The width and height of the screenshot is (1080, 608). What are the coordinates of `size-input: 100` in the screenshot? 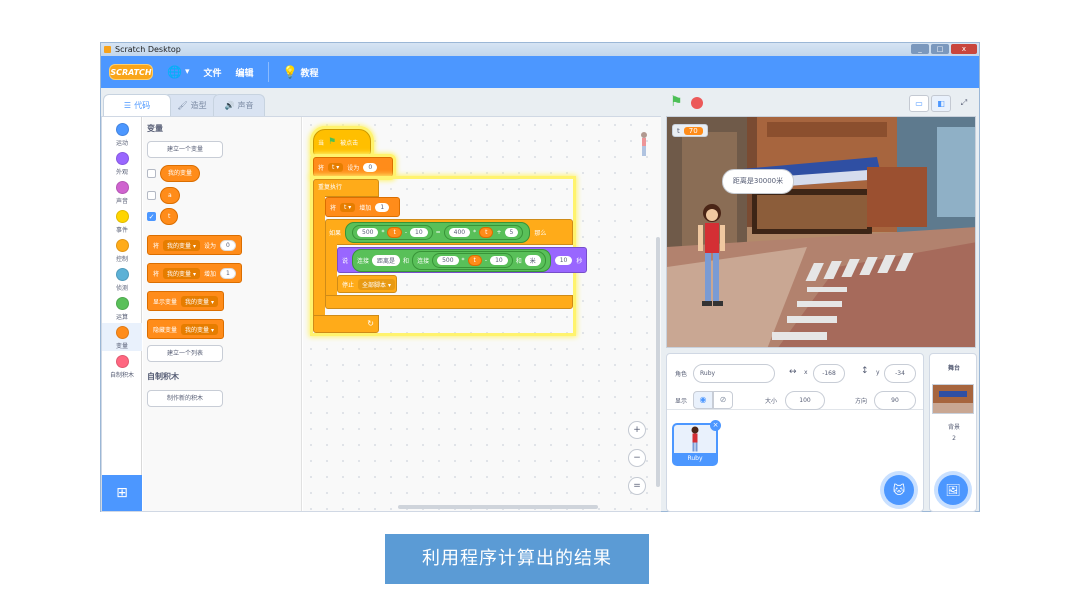 It's located at (805, 400).